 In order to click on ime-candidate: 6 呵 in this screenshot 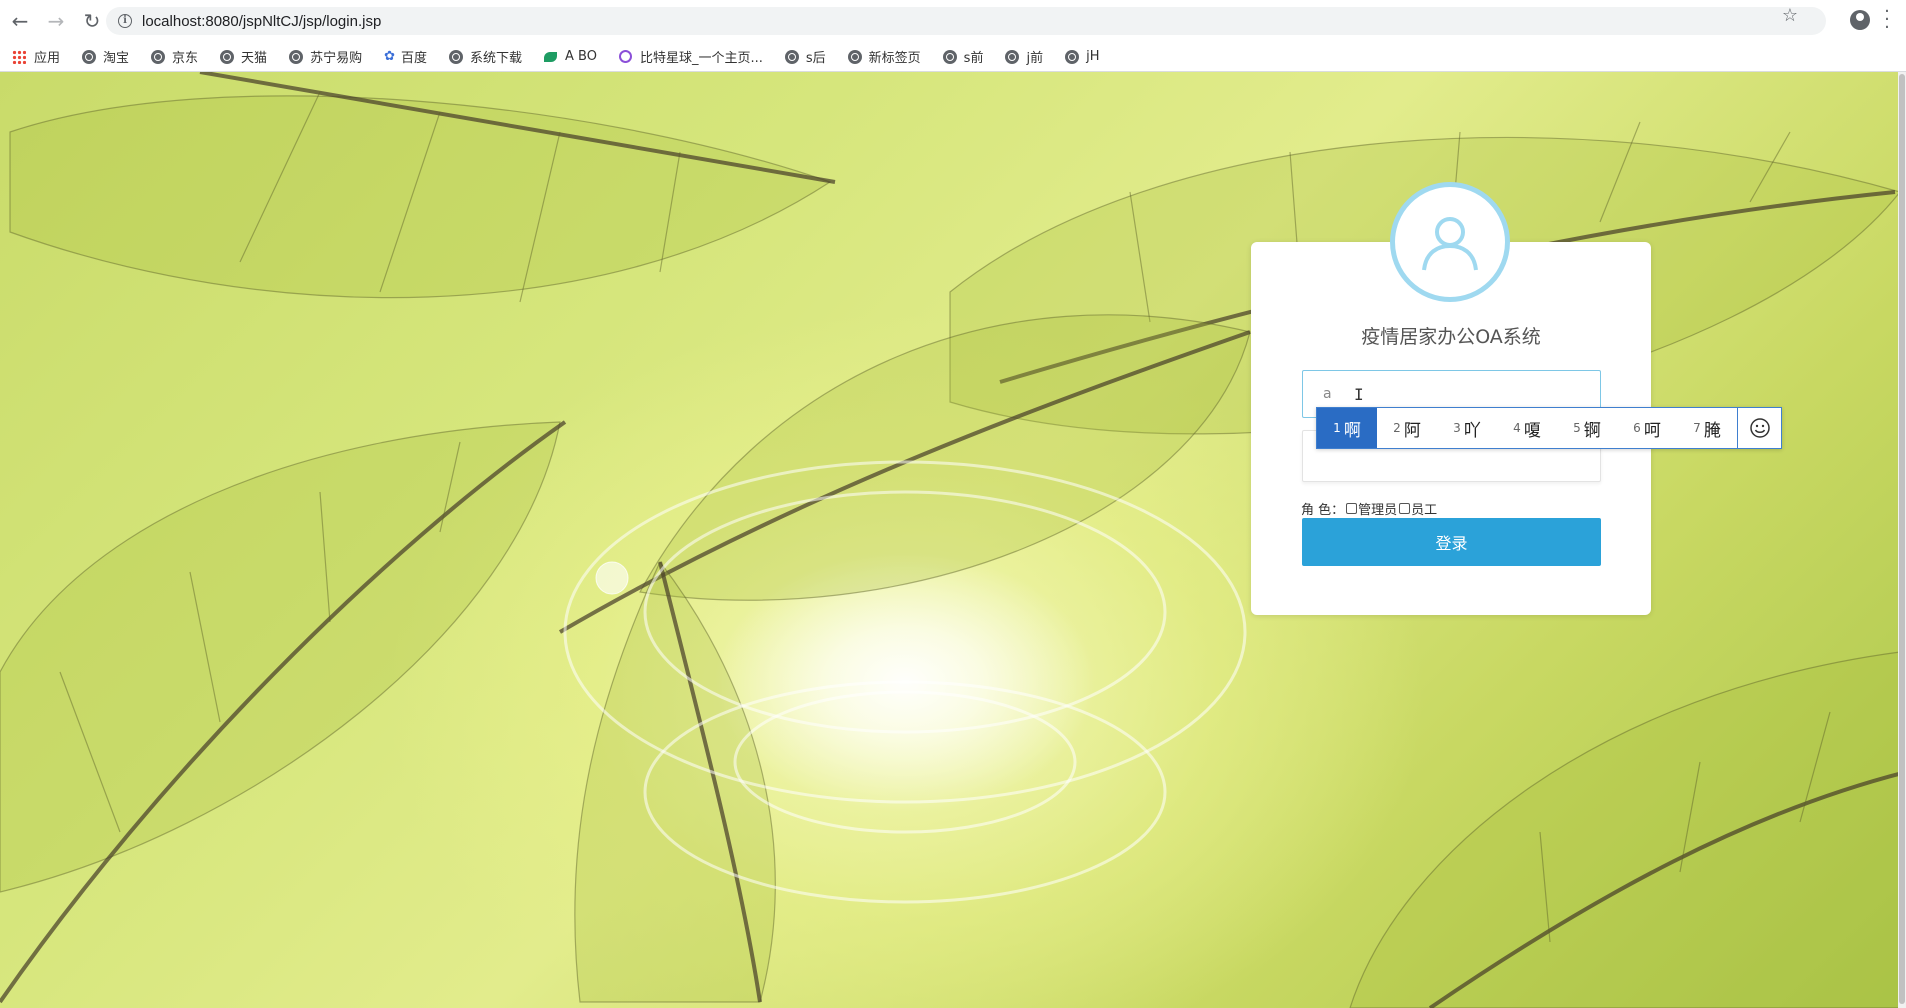, I will do `click(1647, 428)`.